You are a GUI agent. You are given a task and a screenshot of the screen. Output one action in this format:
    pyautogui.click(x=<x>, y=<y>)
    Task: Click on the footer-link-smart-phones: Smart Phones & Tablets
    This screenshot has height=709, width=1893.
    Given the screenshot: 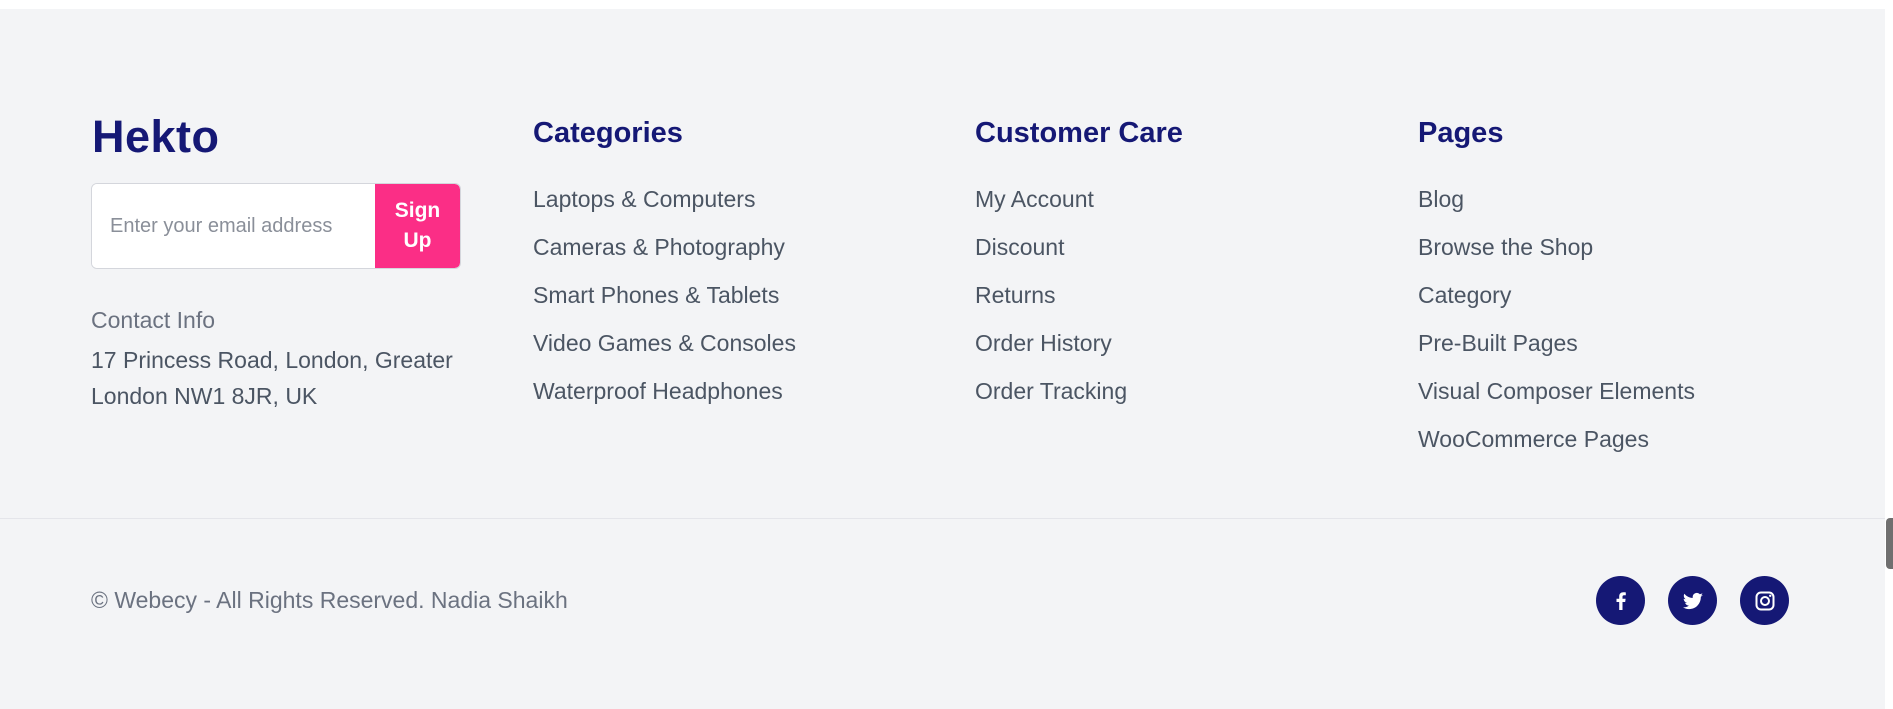 What is the action you would take?
    pyautogui.click(x=664, y=301)
    